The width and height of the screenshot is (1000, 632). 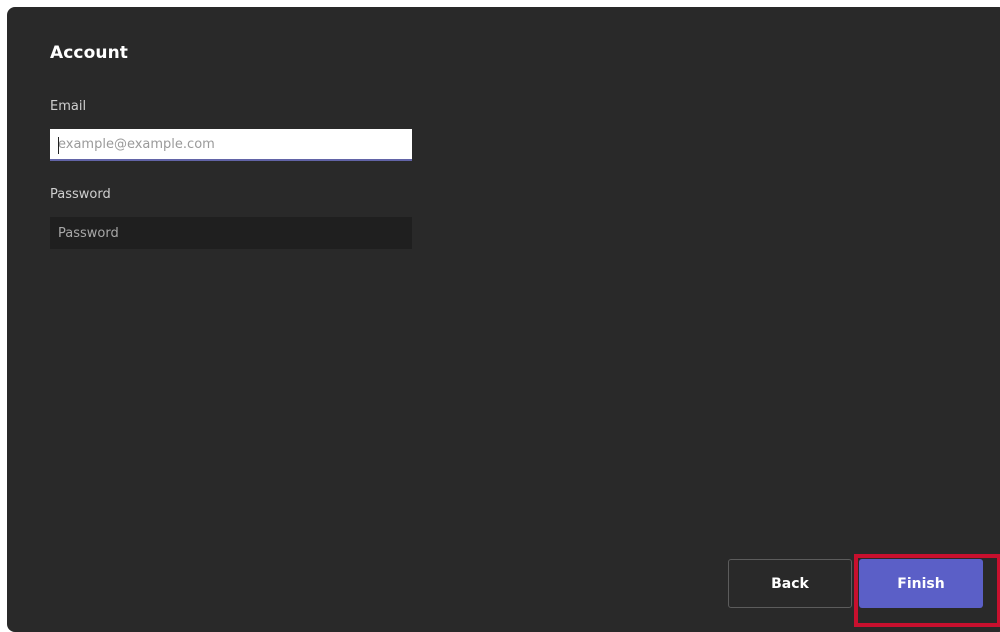 What do you see at coordinates (921, 583) in the screenshot?
I see `finish-button: Finish` at bounding box center [921, 583].